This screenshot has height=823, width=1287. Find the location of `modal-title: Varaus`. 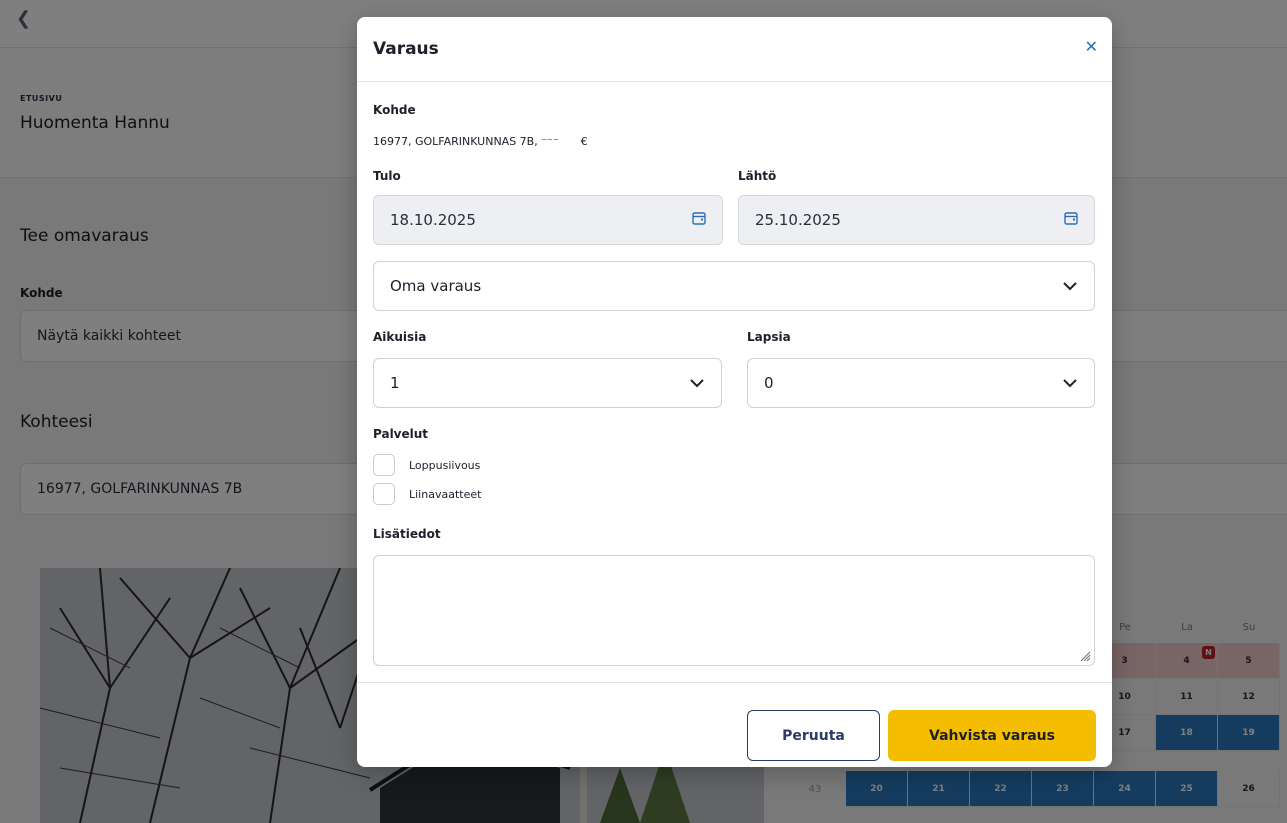

modal-title: Varaus is located at coordinates (406, 49).